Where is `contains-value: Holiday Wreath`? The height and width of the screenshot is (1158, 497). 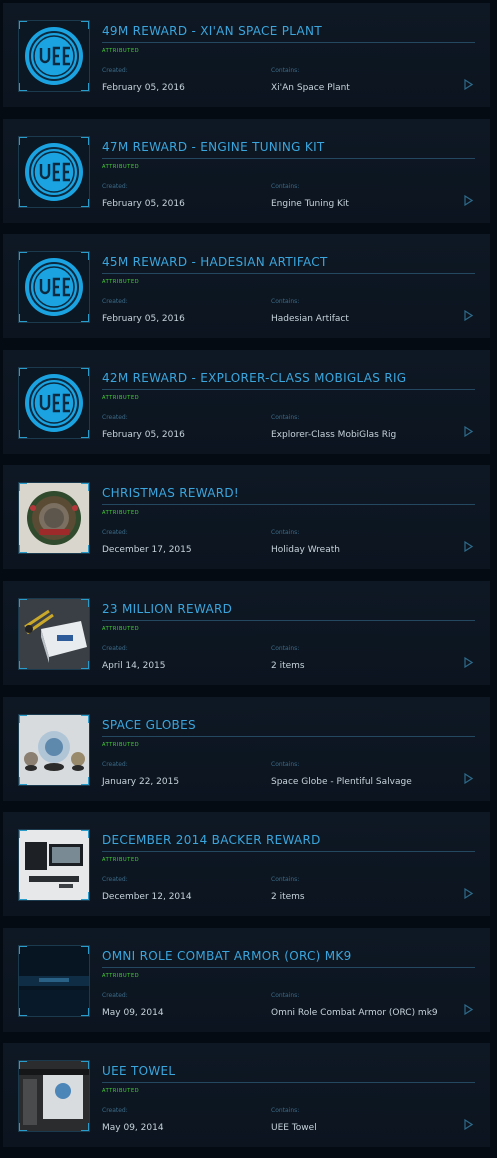
contains-value: Holiday Wreath is located at coordinates (305, 550).